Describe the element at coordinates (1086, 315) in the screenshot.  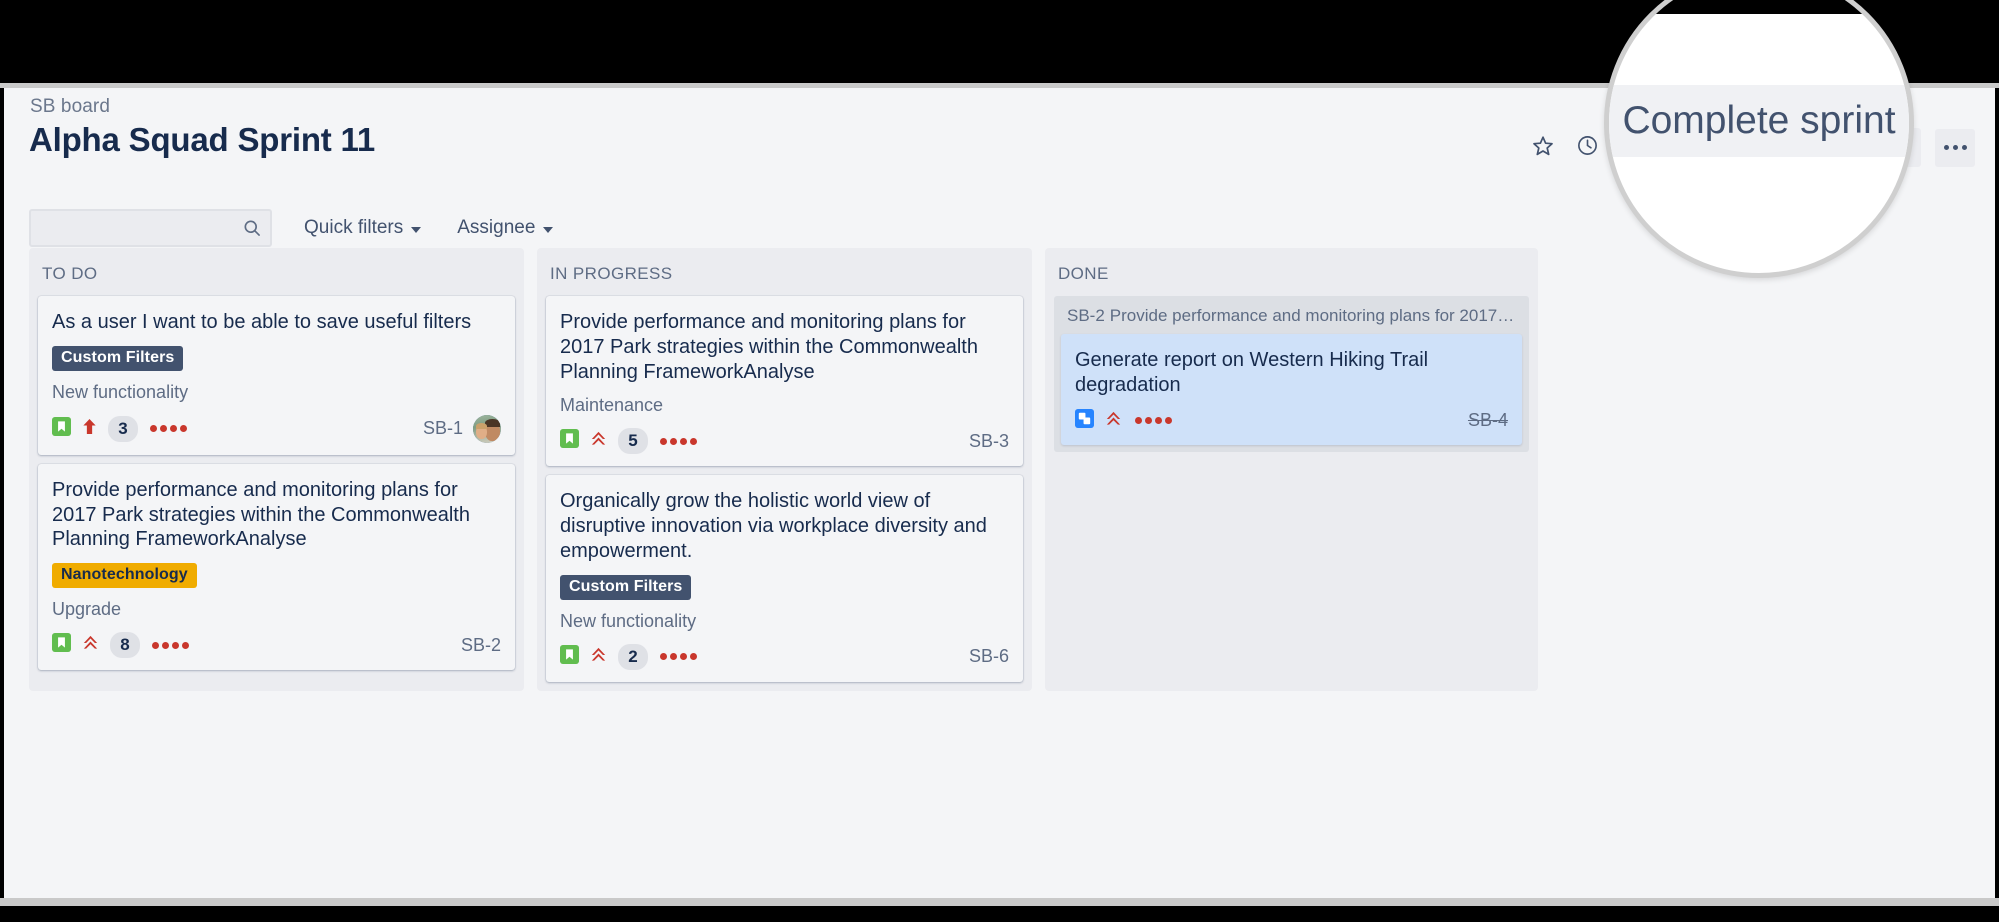
I see `parent-issue-key: SB-2` at that location.